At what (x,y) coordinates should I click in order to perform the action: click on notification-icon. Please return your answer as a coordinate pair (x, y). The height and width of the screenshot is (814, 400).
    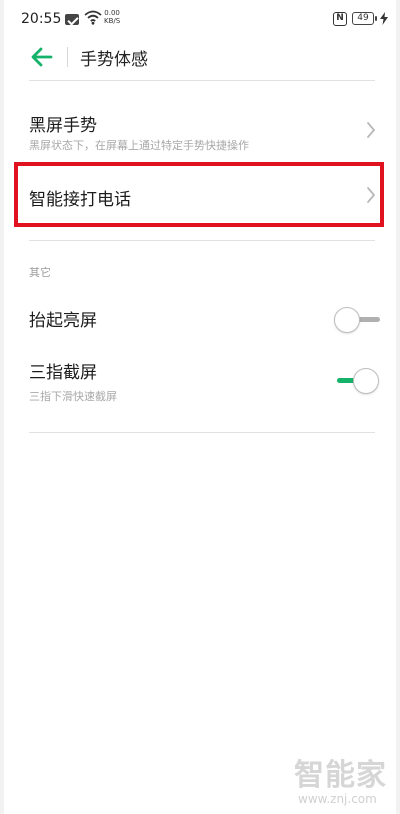
    Looking at the image, I should click on (72, 19).